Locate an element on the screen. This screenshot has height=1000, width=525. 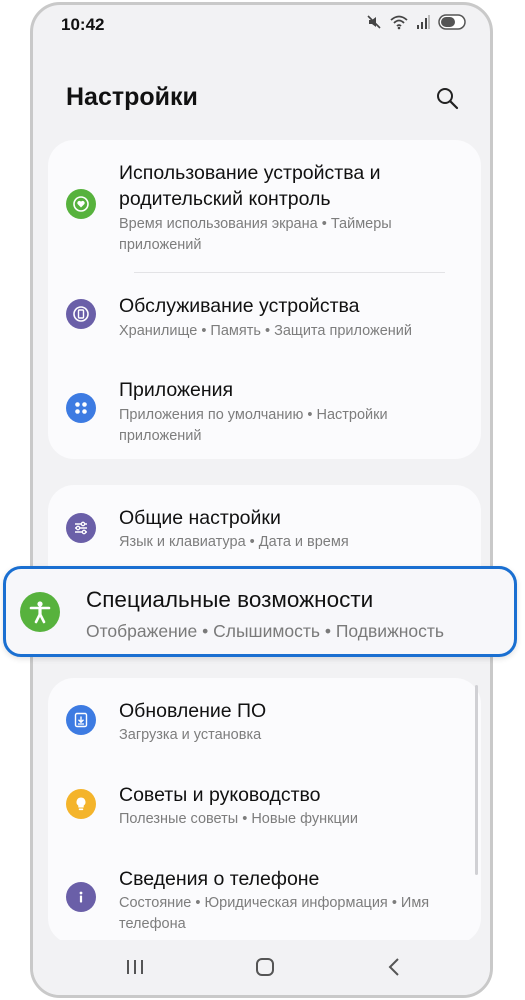
item-title: Советы и руководство is located at coordinates (220, 795).